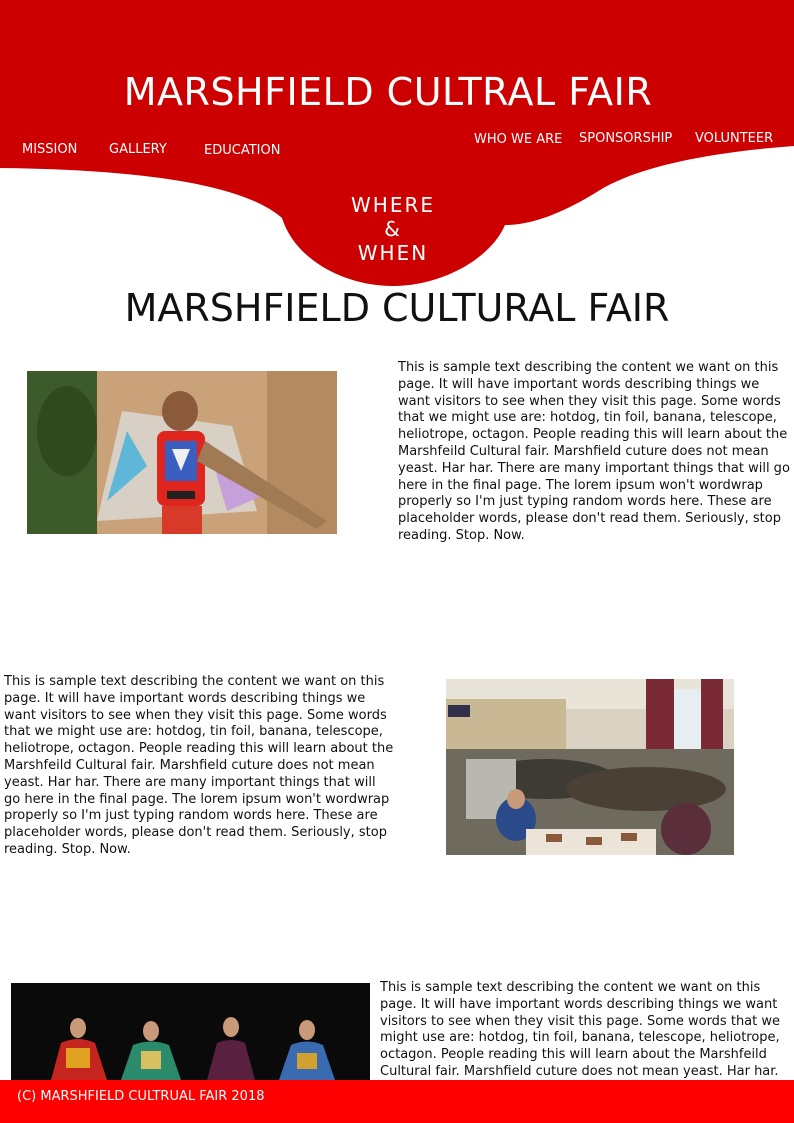  I want to click on nav-volunteer: VOLUNTEER, so click(734, 138).